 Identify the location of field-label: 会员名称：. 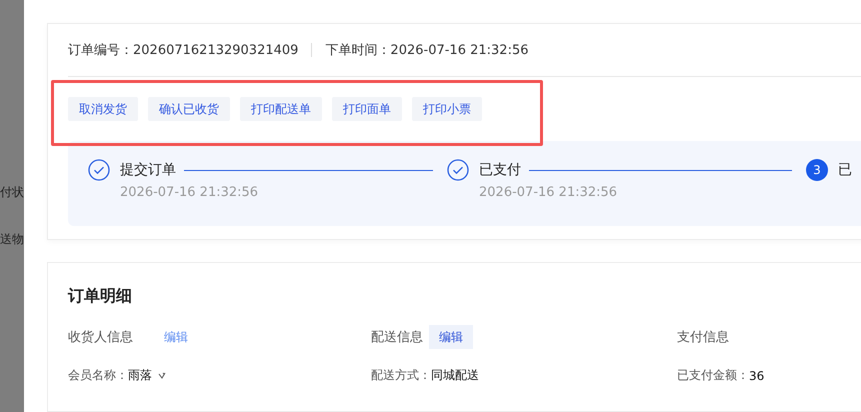
(98, 375).